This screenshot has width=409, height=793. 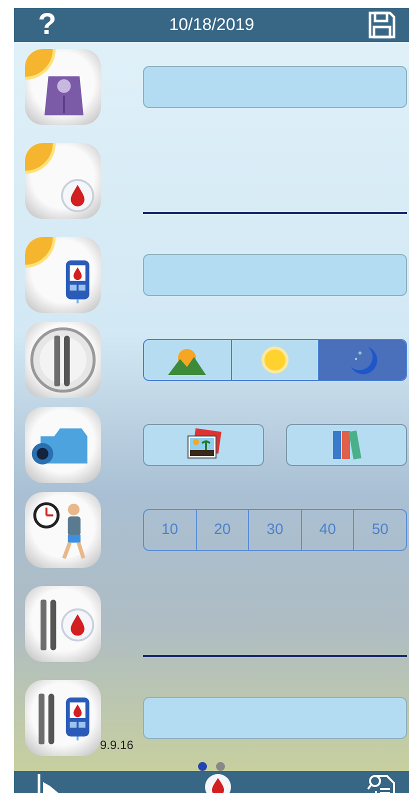 What do you see at coordinates (274, 530) in the screenshot?
I see `minutes-option: 30` at bounding box center [274, 530].